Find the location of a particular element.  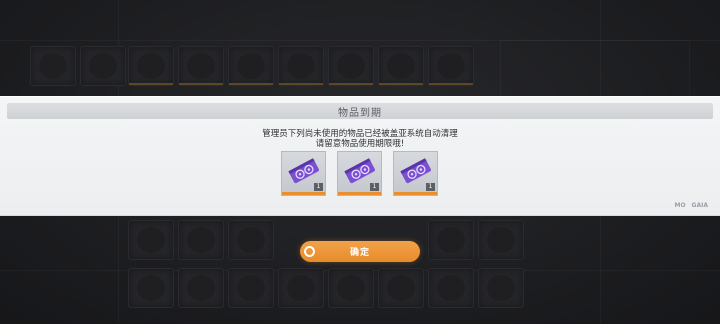

corner-logos: MO GAIA is located at coordinates (691, 205).